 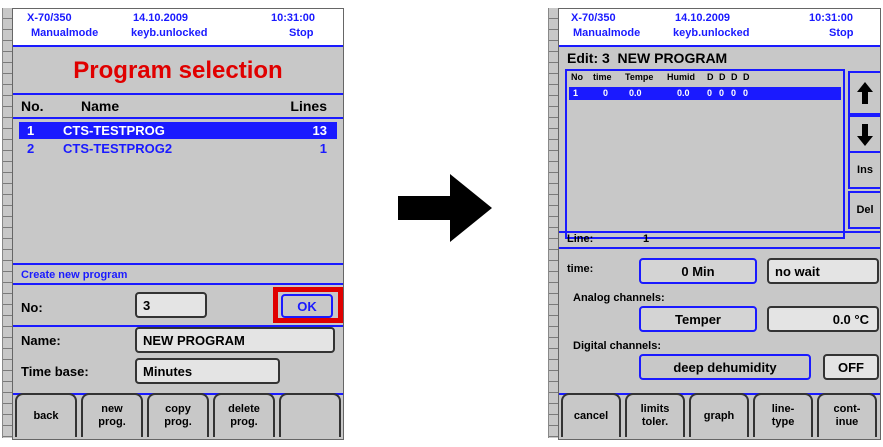 What do you see at coordinates (178, 148) in the screenshot?
I see `table-row: 2 CTS-TESTPROG2 1` at bounding box center [178, 148].